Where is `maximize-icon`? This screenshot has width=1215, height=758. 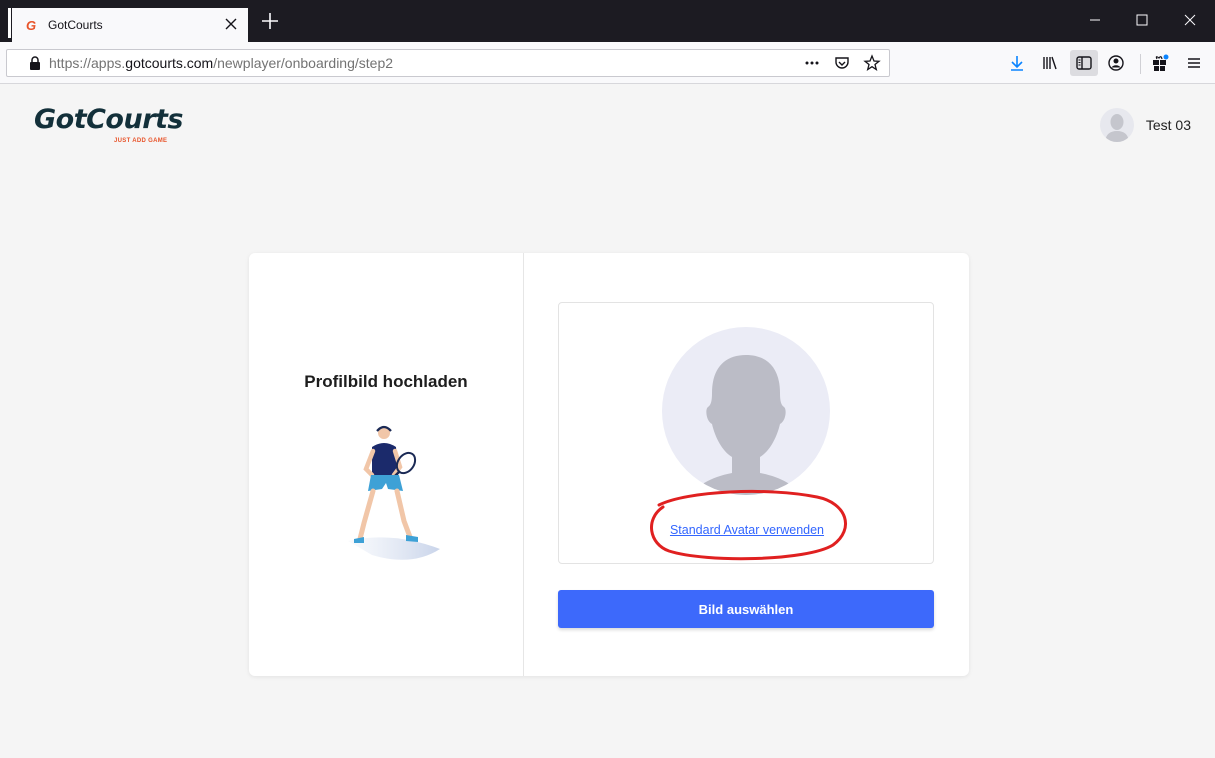
maximize-icon is located at coordinates (1142, 20).